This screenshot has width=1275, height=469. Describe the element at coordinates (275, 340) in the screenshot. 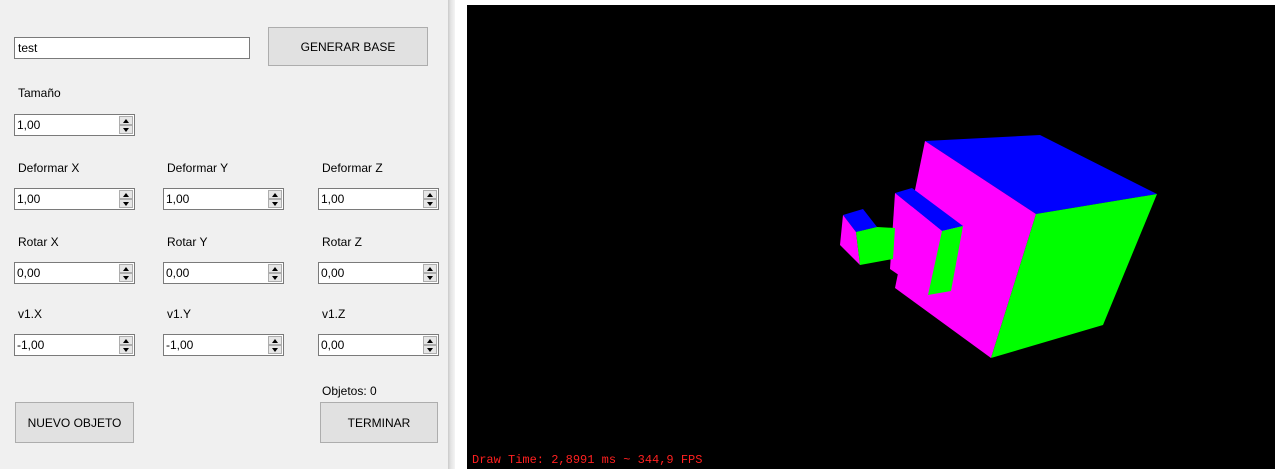

I see `v1y-up-arrow-icon` at that location.